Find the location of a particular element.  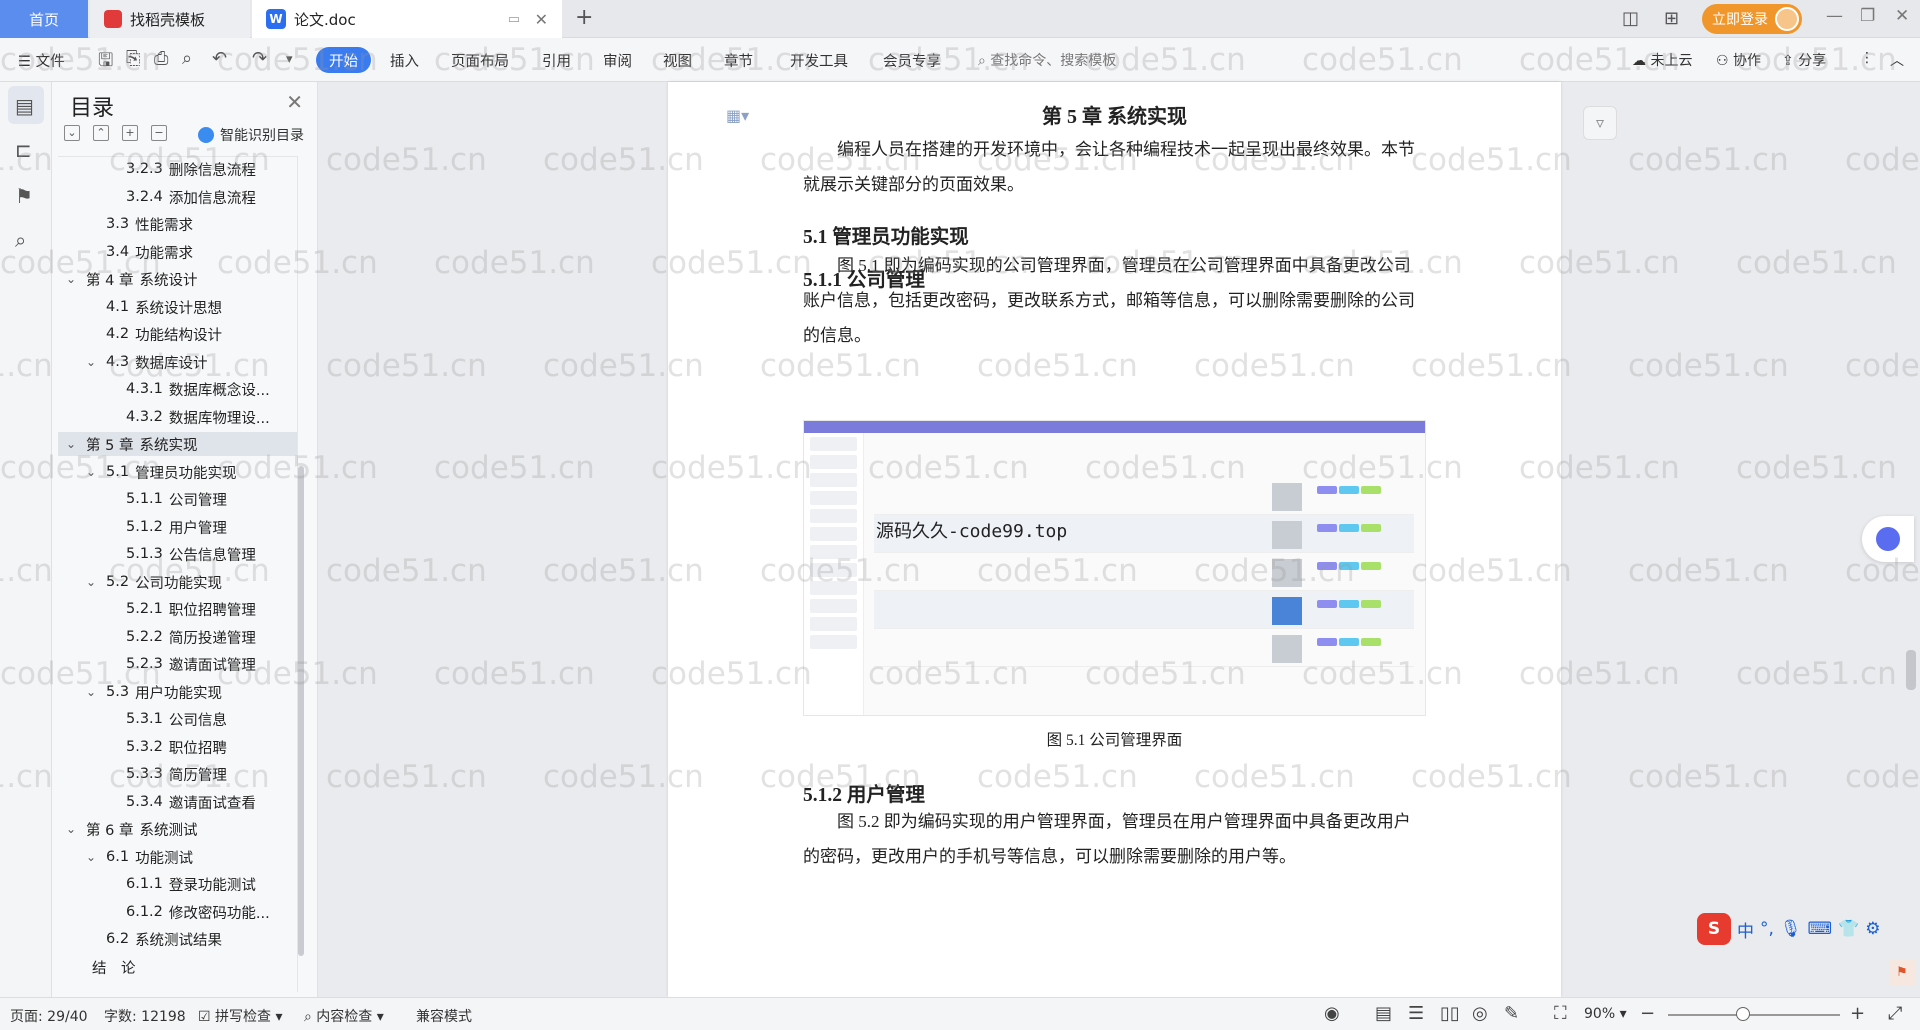

chapter-nav-icon: ⊏ is located at coordinates (23, 150).